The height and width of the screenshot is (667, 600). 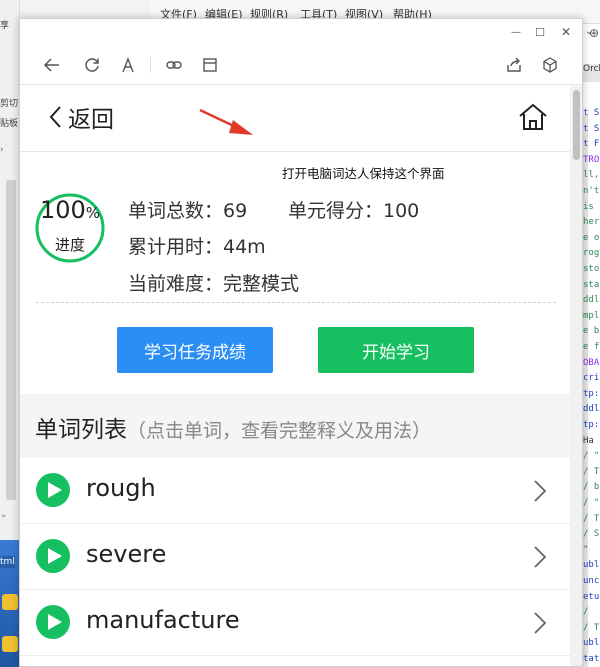 I want to click on bg-code-line: etu, so click(x=591, y=596).